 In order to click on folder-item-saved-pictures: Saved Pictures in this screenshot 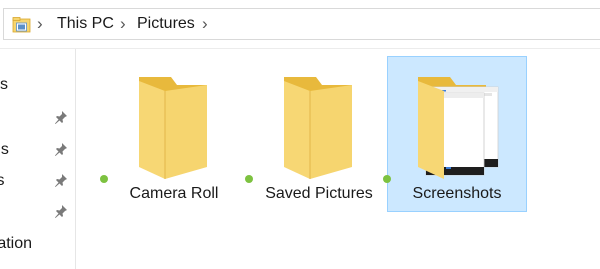, I will do `click(317, 134)`.